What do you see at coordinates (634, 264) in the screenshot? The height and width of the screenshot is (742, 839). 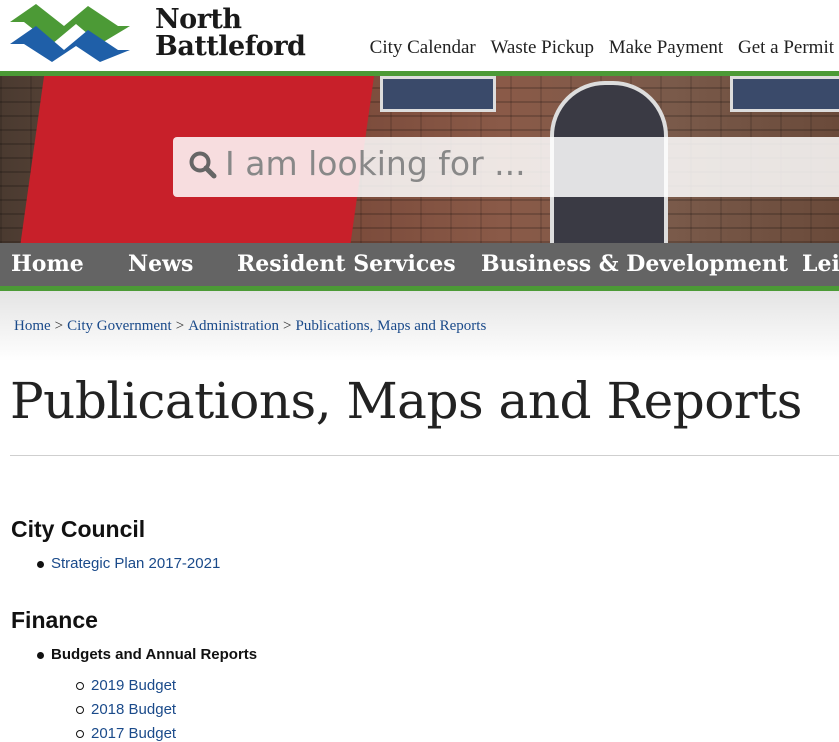 I see `nav-business-development: Business & Development` at bounding box center [634, 264].